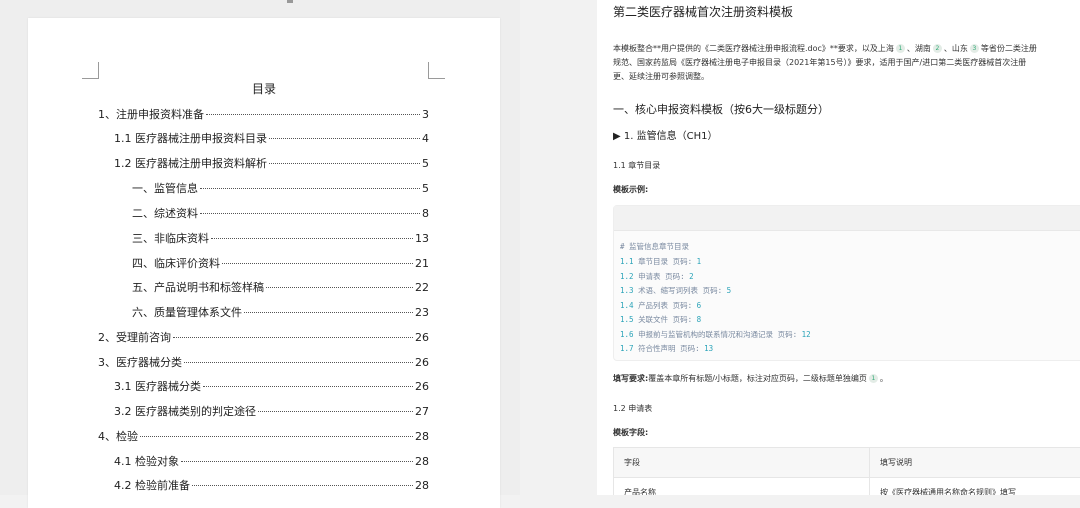  What do you see at coordinates (937, 48) in the screenshot?
I see `citation-badge: 2` at bounding box center [937, 48].